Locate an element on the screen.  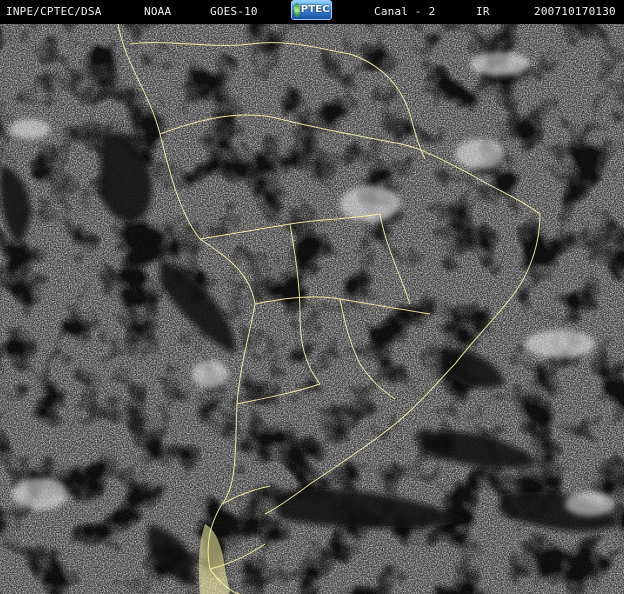
header-timestamp: 200710170130 is located at coordinates (575, 11).